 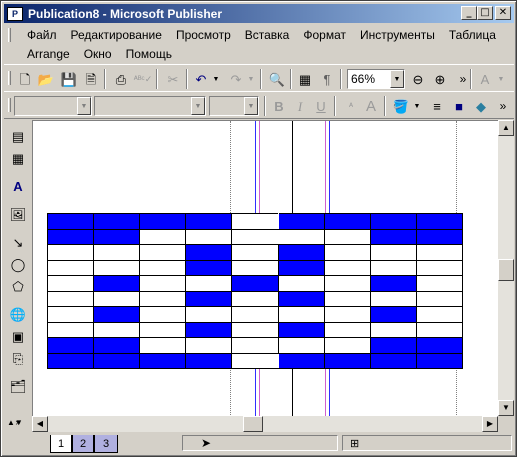 What do you see at coordinates (18, 242) in the screenshot?
I see `line-tool-icon: ↘` at bounding box center [18, 242].